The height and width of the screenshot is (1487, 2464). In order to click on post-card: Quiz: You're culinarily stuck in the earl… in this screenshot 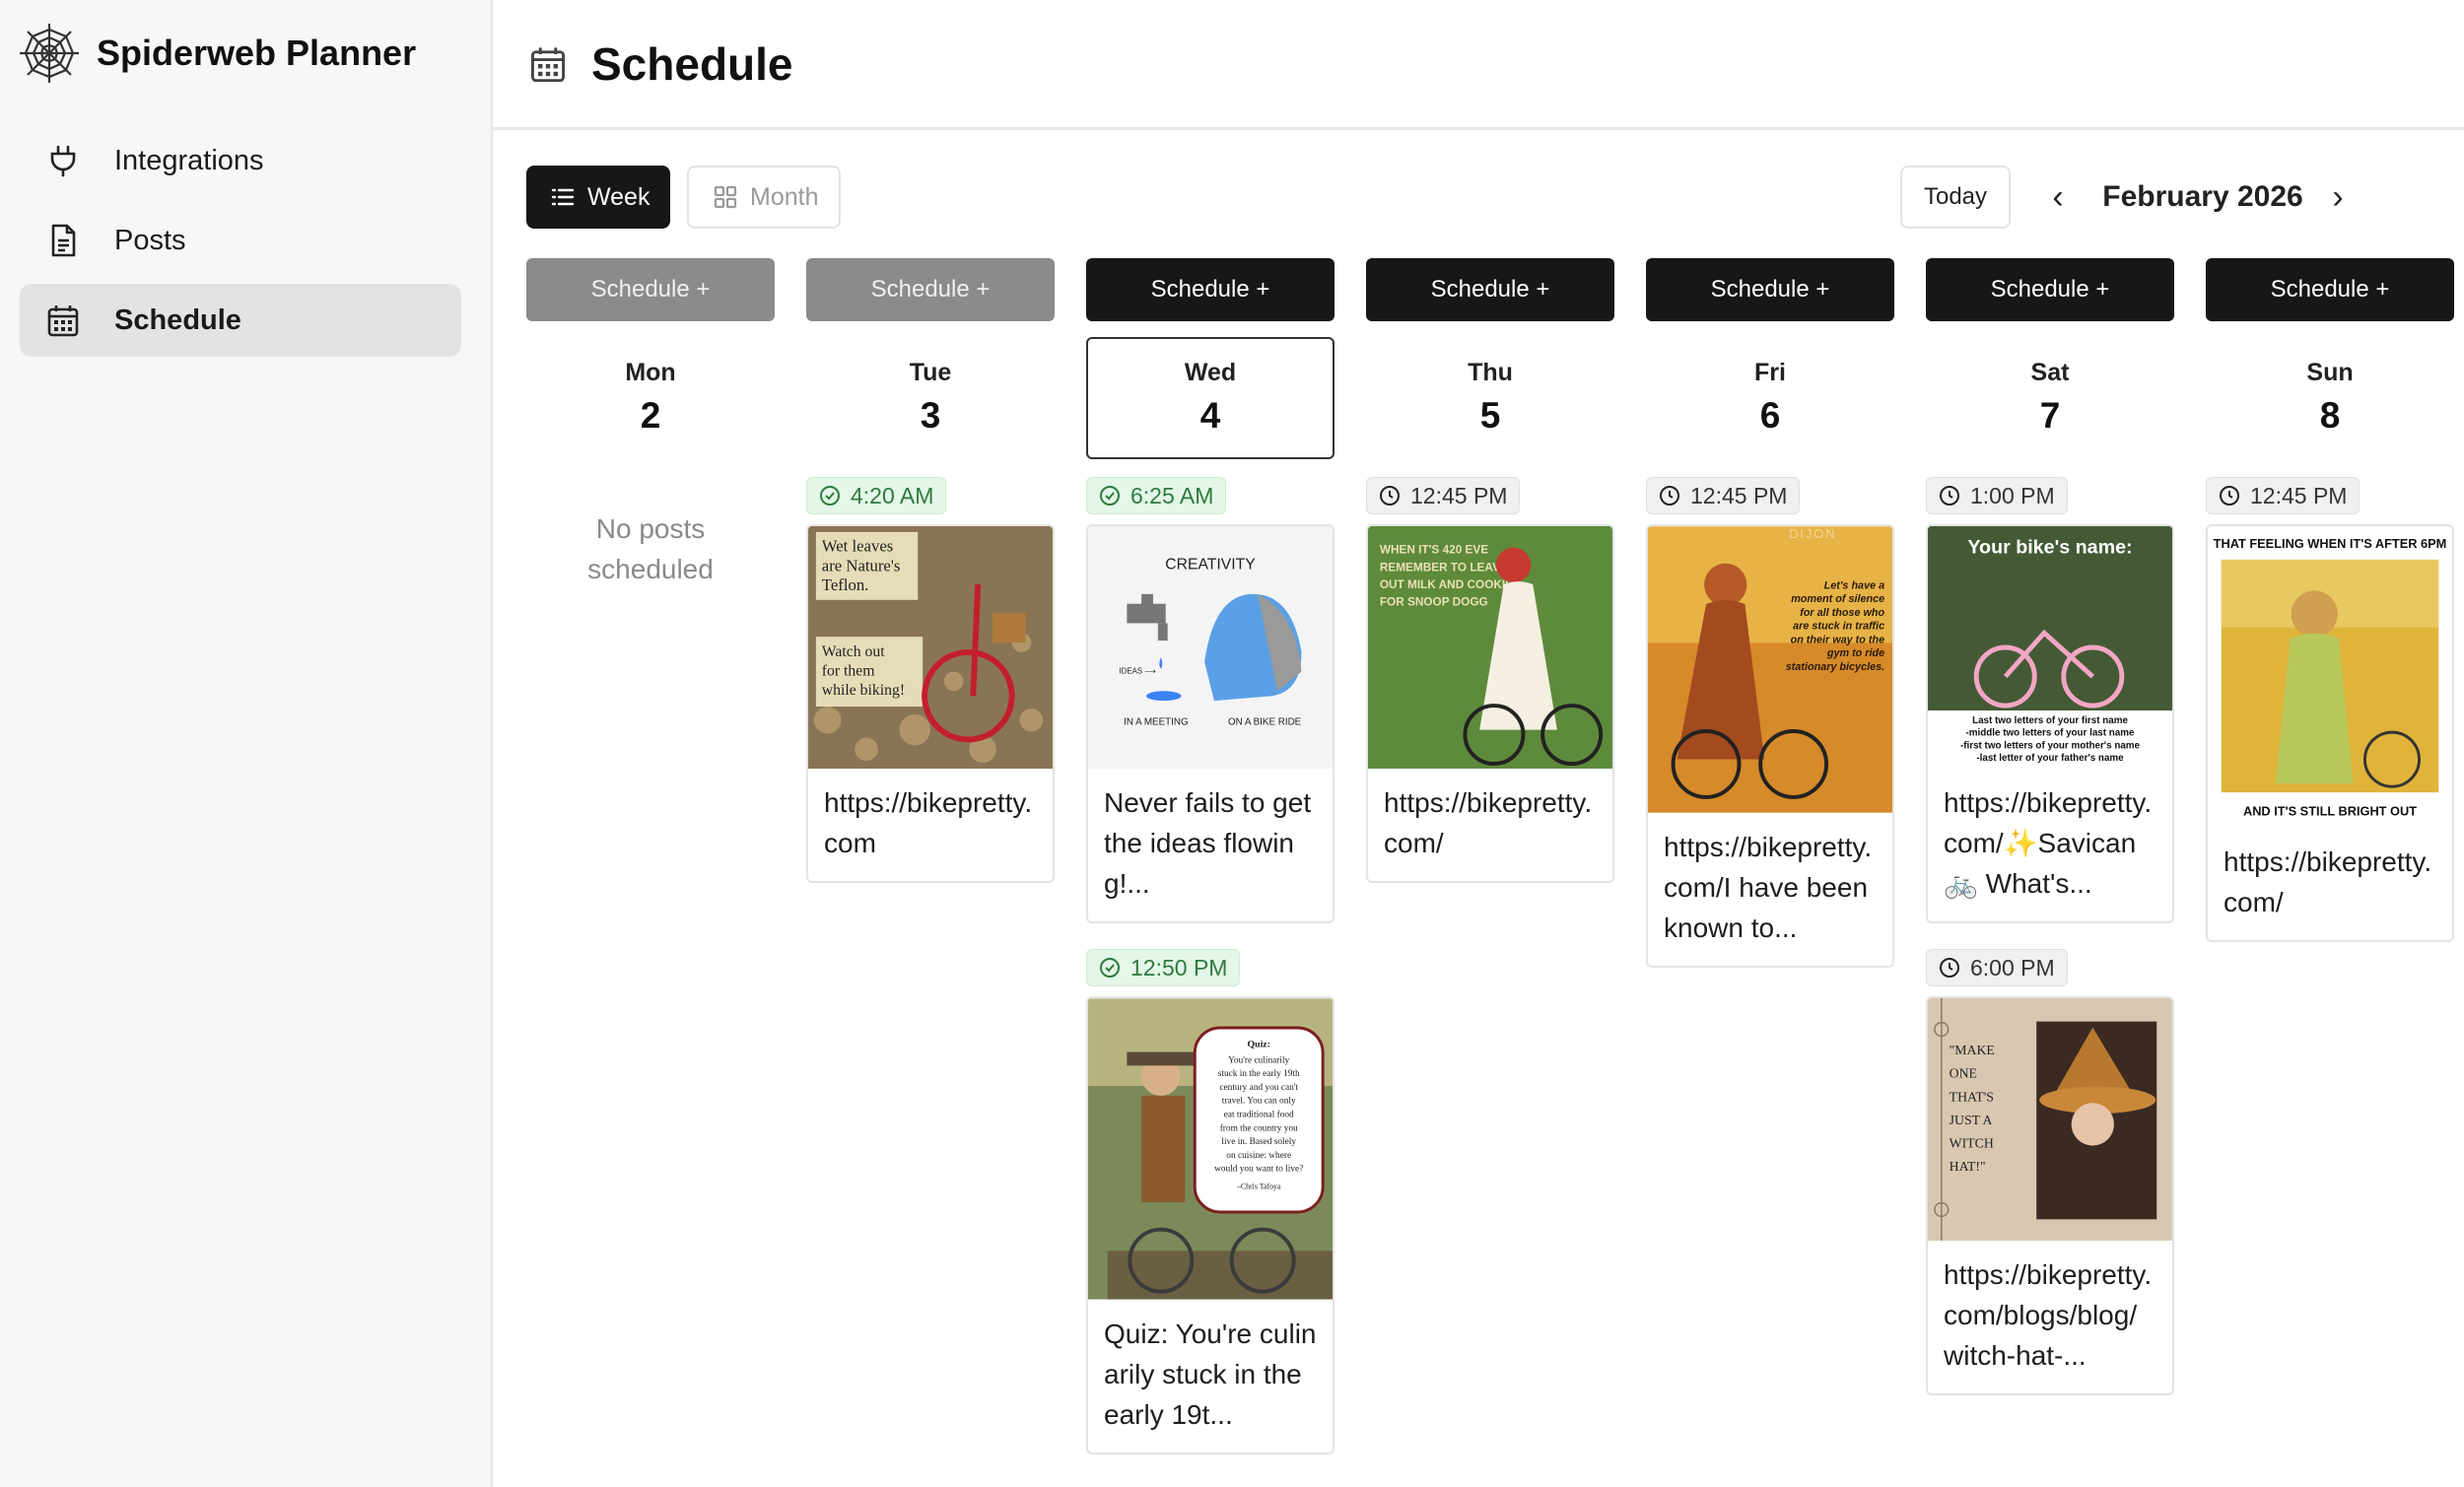, I will do `click(1210, 1225)`.